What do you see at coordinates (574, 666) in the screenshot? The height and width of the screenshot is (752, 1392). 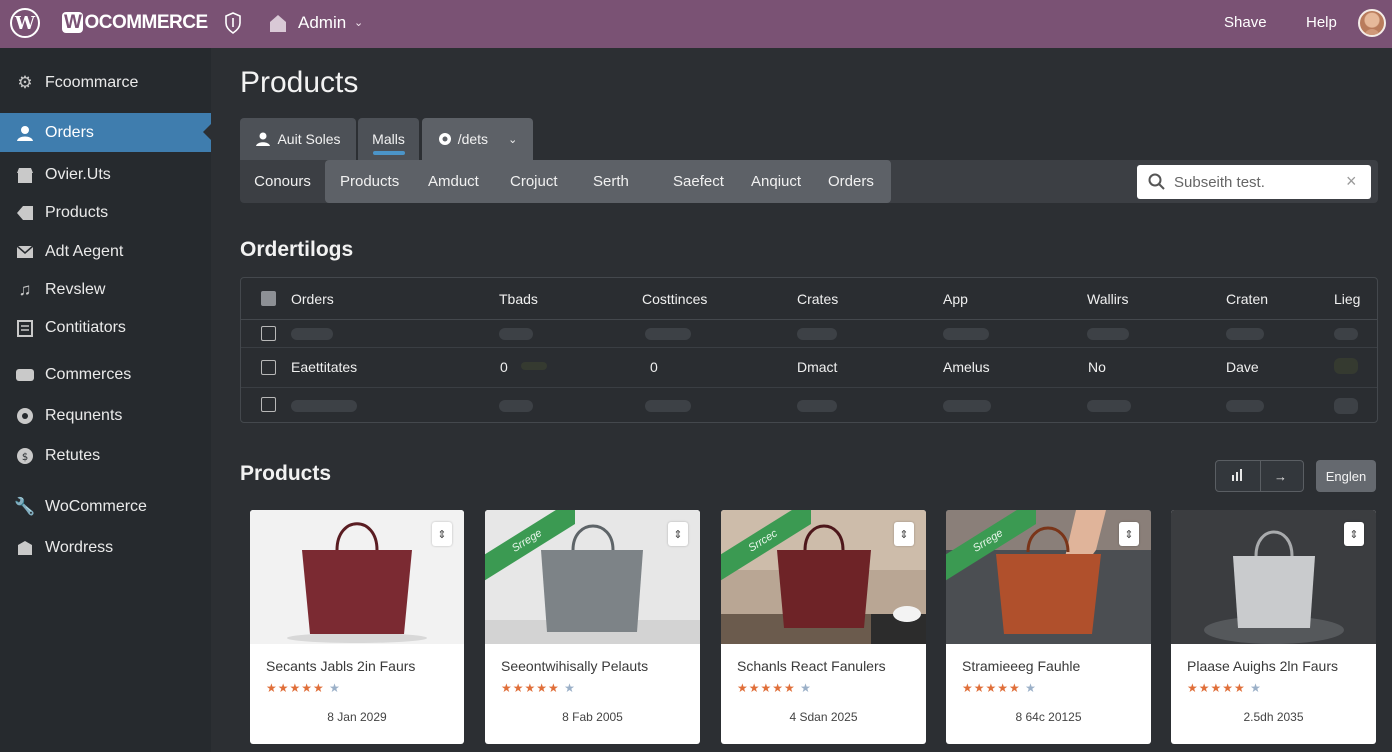 I see `product-title: Seeontwihisally Pelauts` at bounding box center [574, 666].